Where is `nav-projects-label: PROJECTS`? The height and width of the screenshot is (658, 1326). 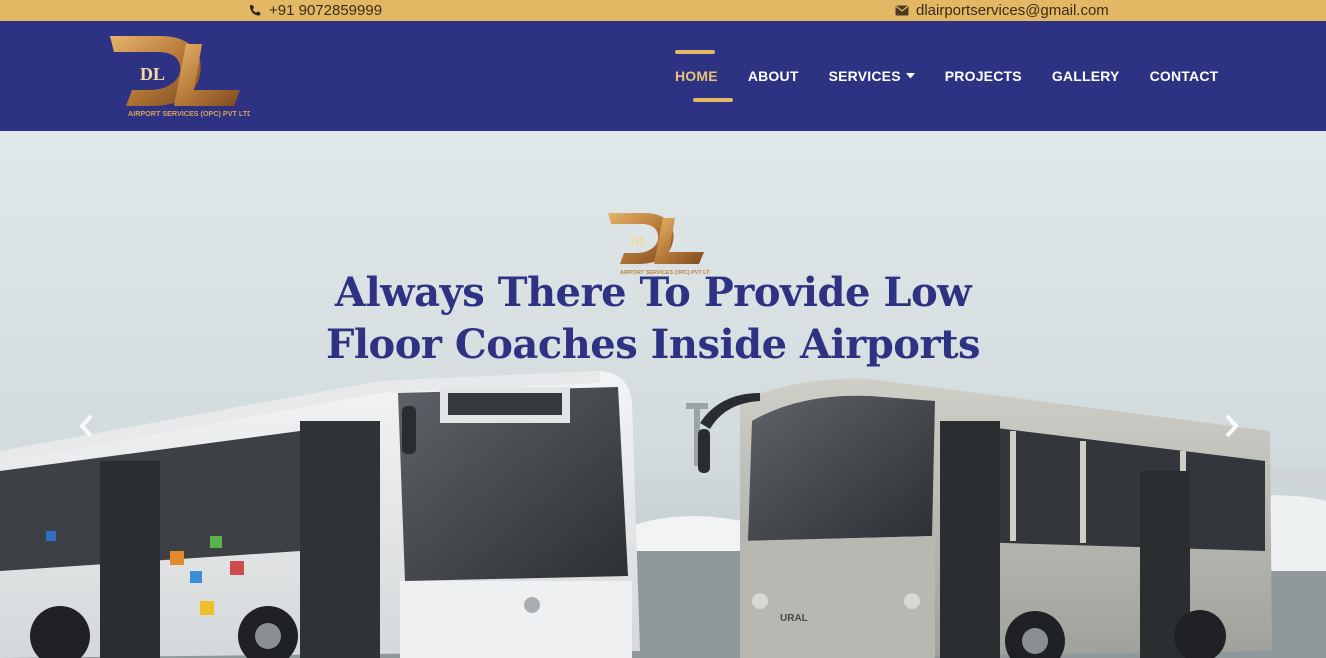
nav-projects-label: PROJECTS is located at coordinates (983, 76).